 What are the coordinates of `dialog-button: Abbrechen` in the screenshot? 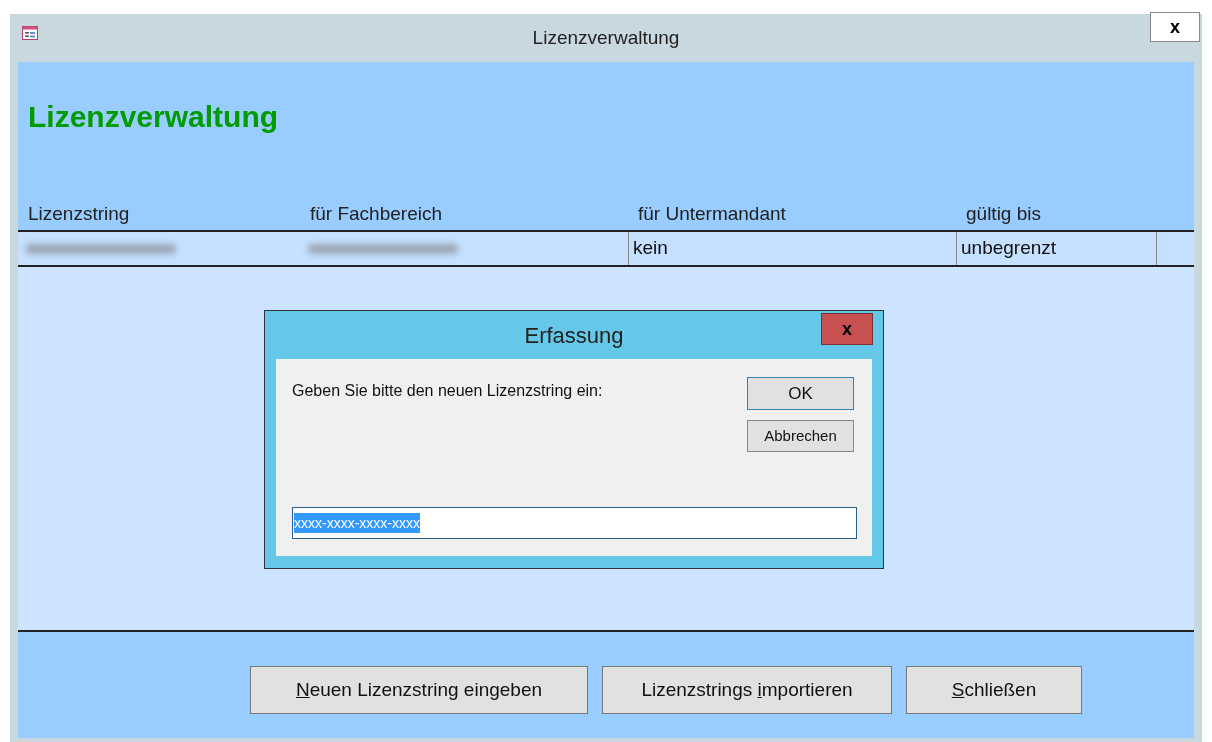 It's located at (800, 436).